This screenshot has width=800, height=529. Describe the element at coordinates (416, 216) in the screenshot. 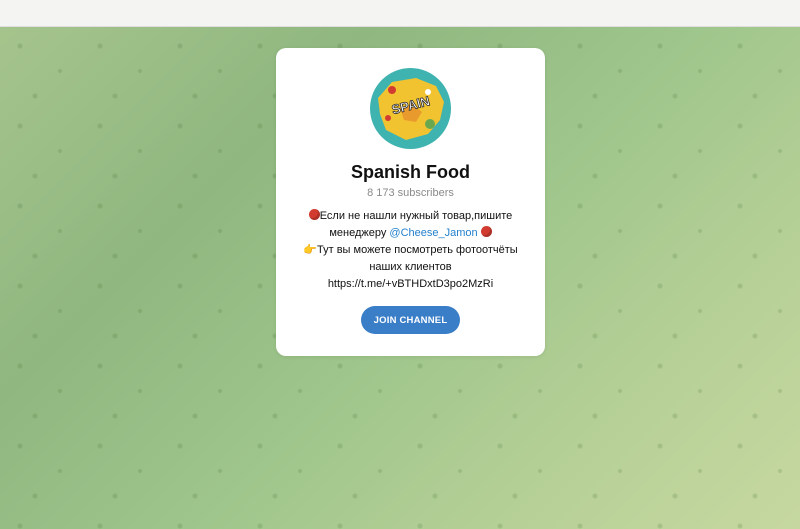

I see `description-text-1: Если не нашли нужный товар,пишите` at that location.